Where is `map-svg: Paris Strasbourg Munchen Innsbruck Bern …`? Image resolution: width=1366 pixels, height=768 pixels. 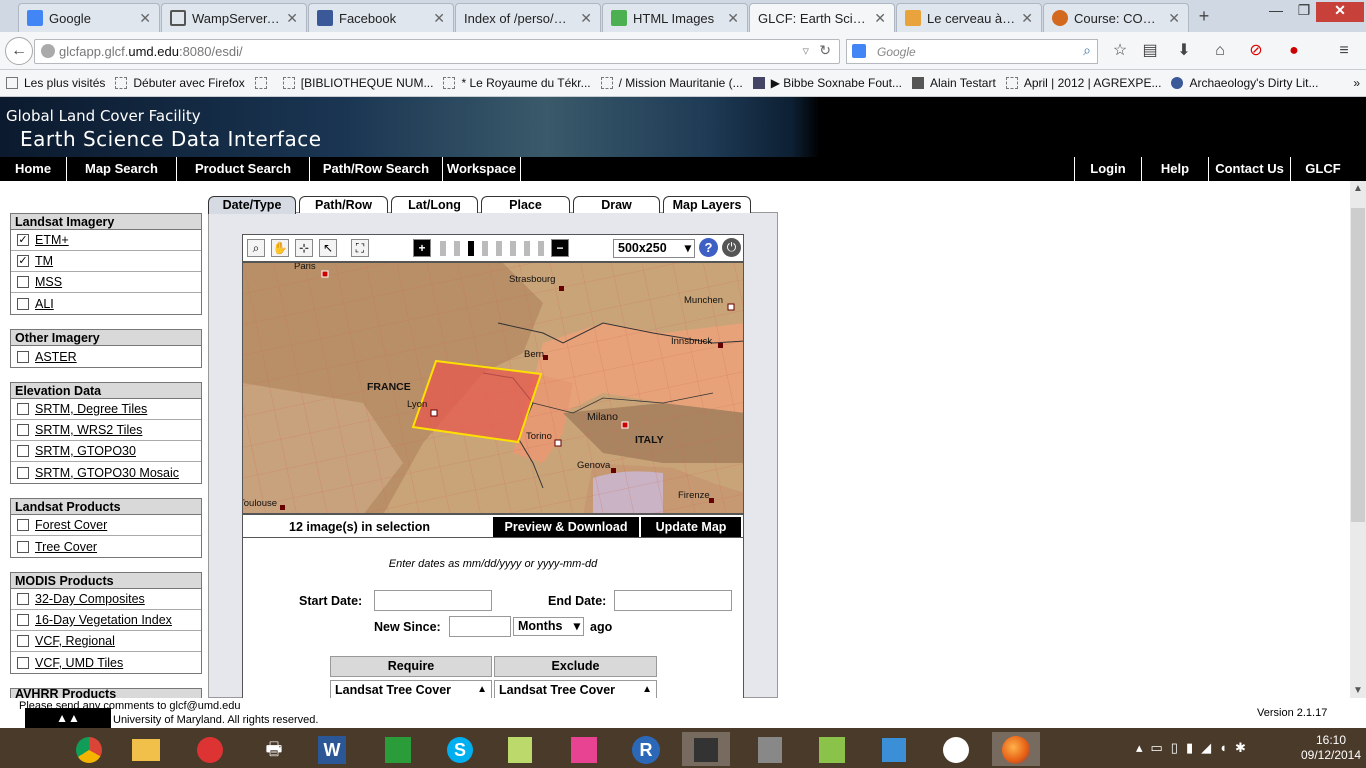
map-svg: Paris Strasbourg Munchen Innsbruck Bern … is located at coordinates (493, 388).